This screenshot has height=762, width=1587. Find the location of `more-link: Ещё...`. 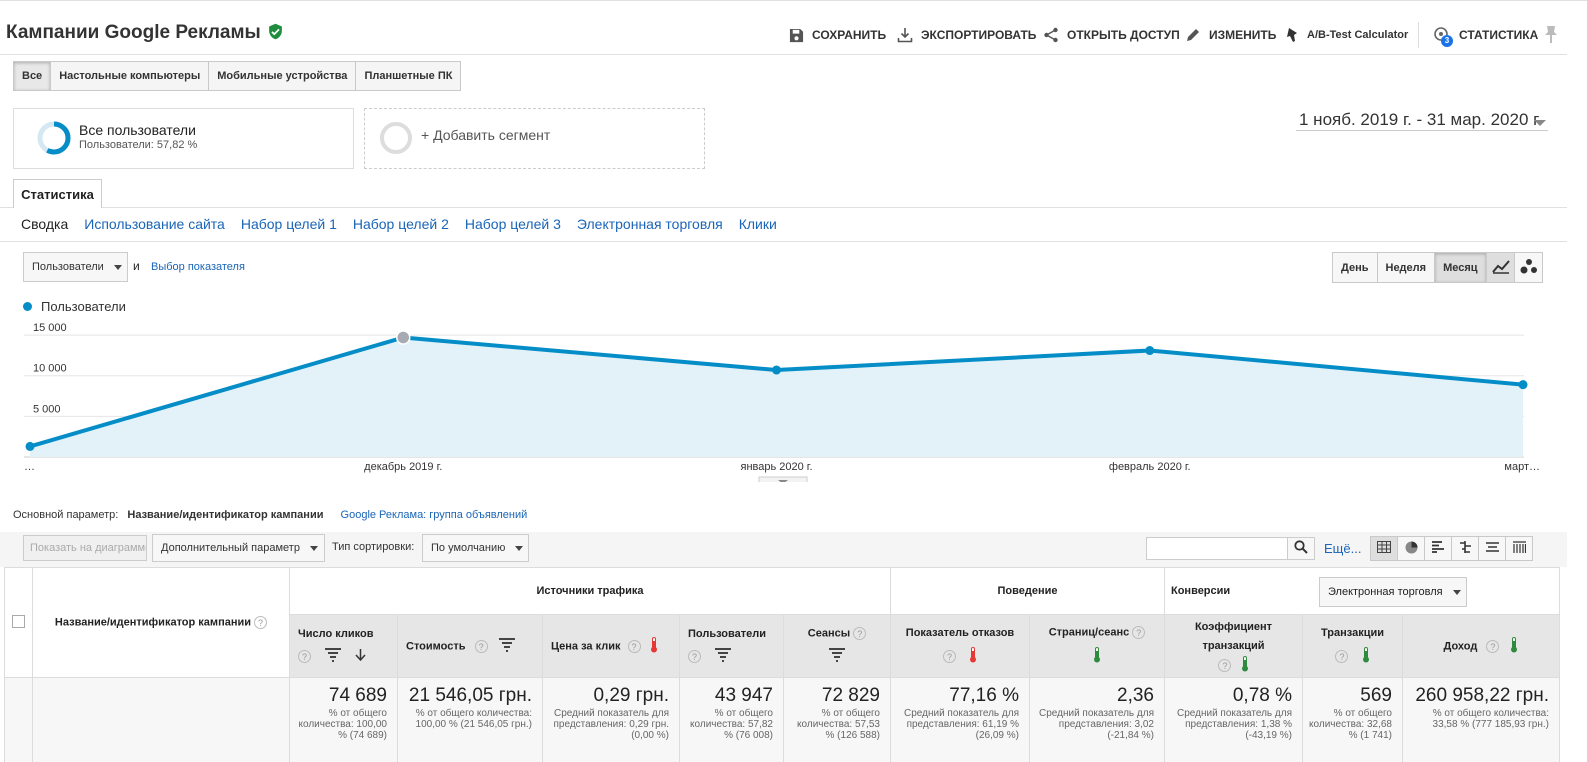

more-link: Ещё... is located at coordinates (1342, 548).